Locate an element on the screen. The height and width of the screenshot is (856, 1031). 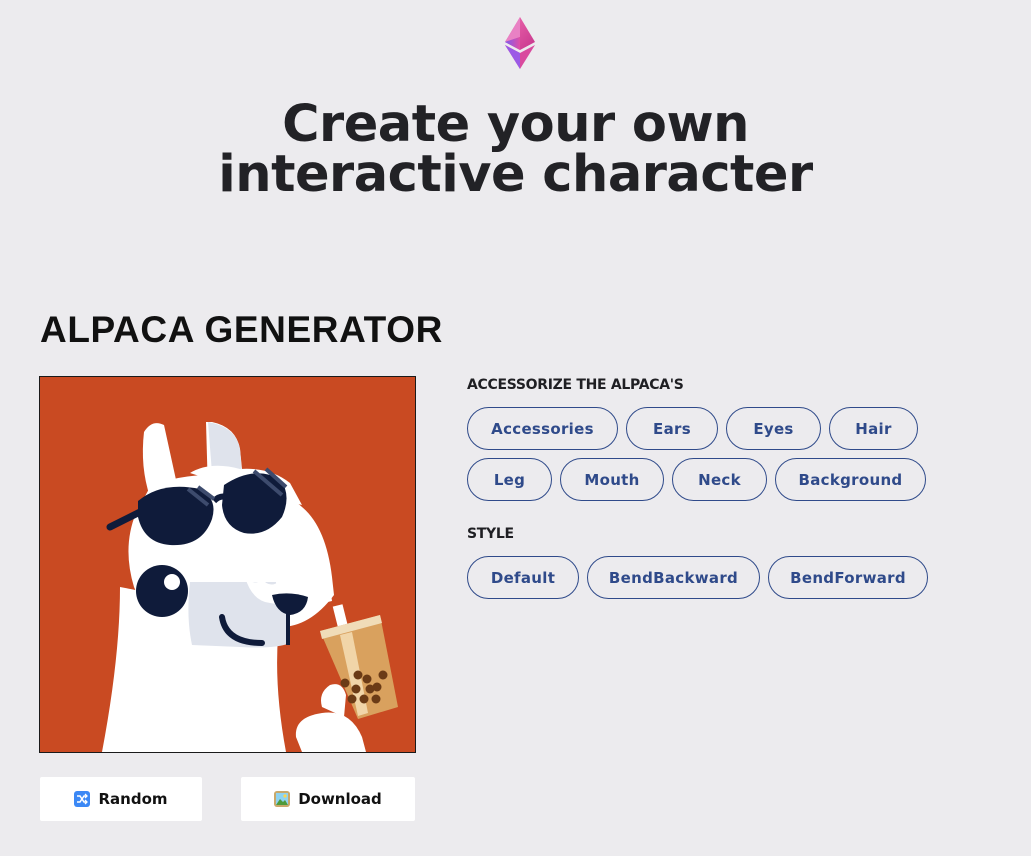
hero-title-line2: interactive character is located at coordinates (515, 174).